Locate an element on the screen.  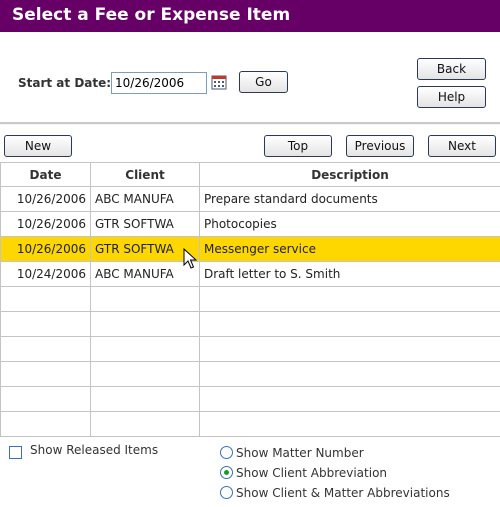
column-header-client: Client is located at coordinates (145, 174).